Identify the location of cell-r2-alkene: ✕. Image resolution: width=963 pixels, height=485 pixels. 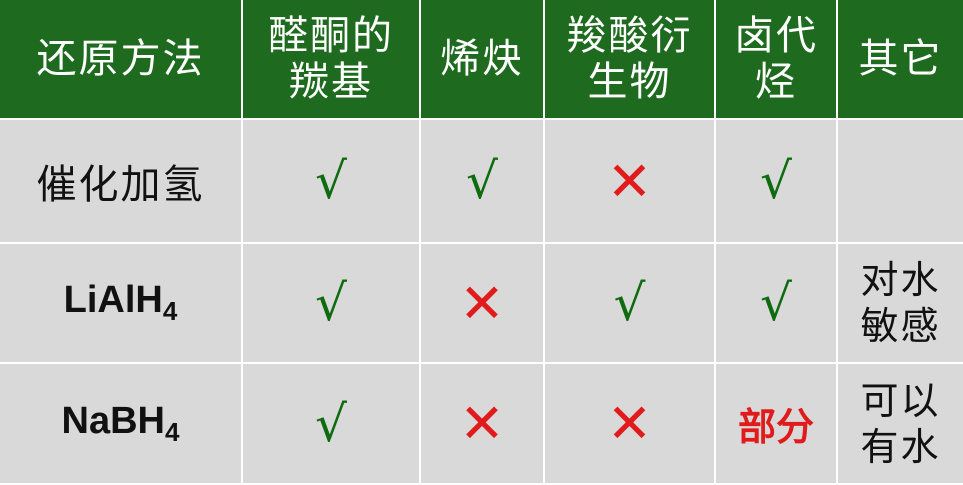
(483, 304).